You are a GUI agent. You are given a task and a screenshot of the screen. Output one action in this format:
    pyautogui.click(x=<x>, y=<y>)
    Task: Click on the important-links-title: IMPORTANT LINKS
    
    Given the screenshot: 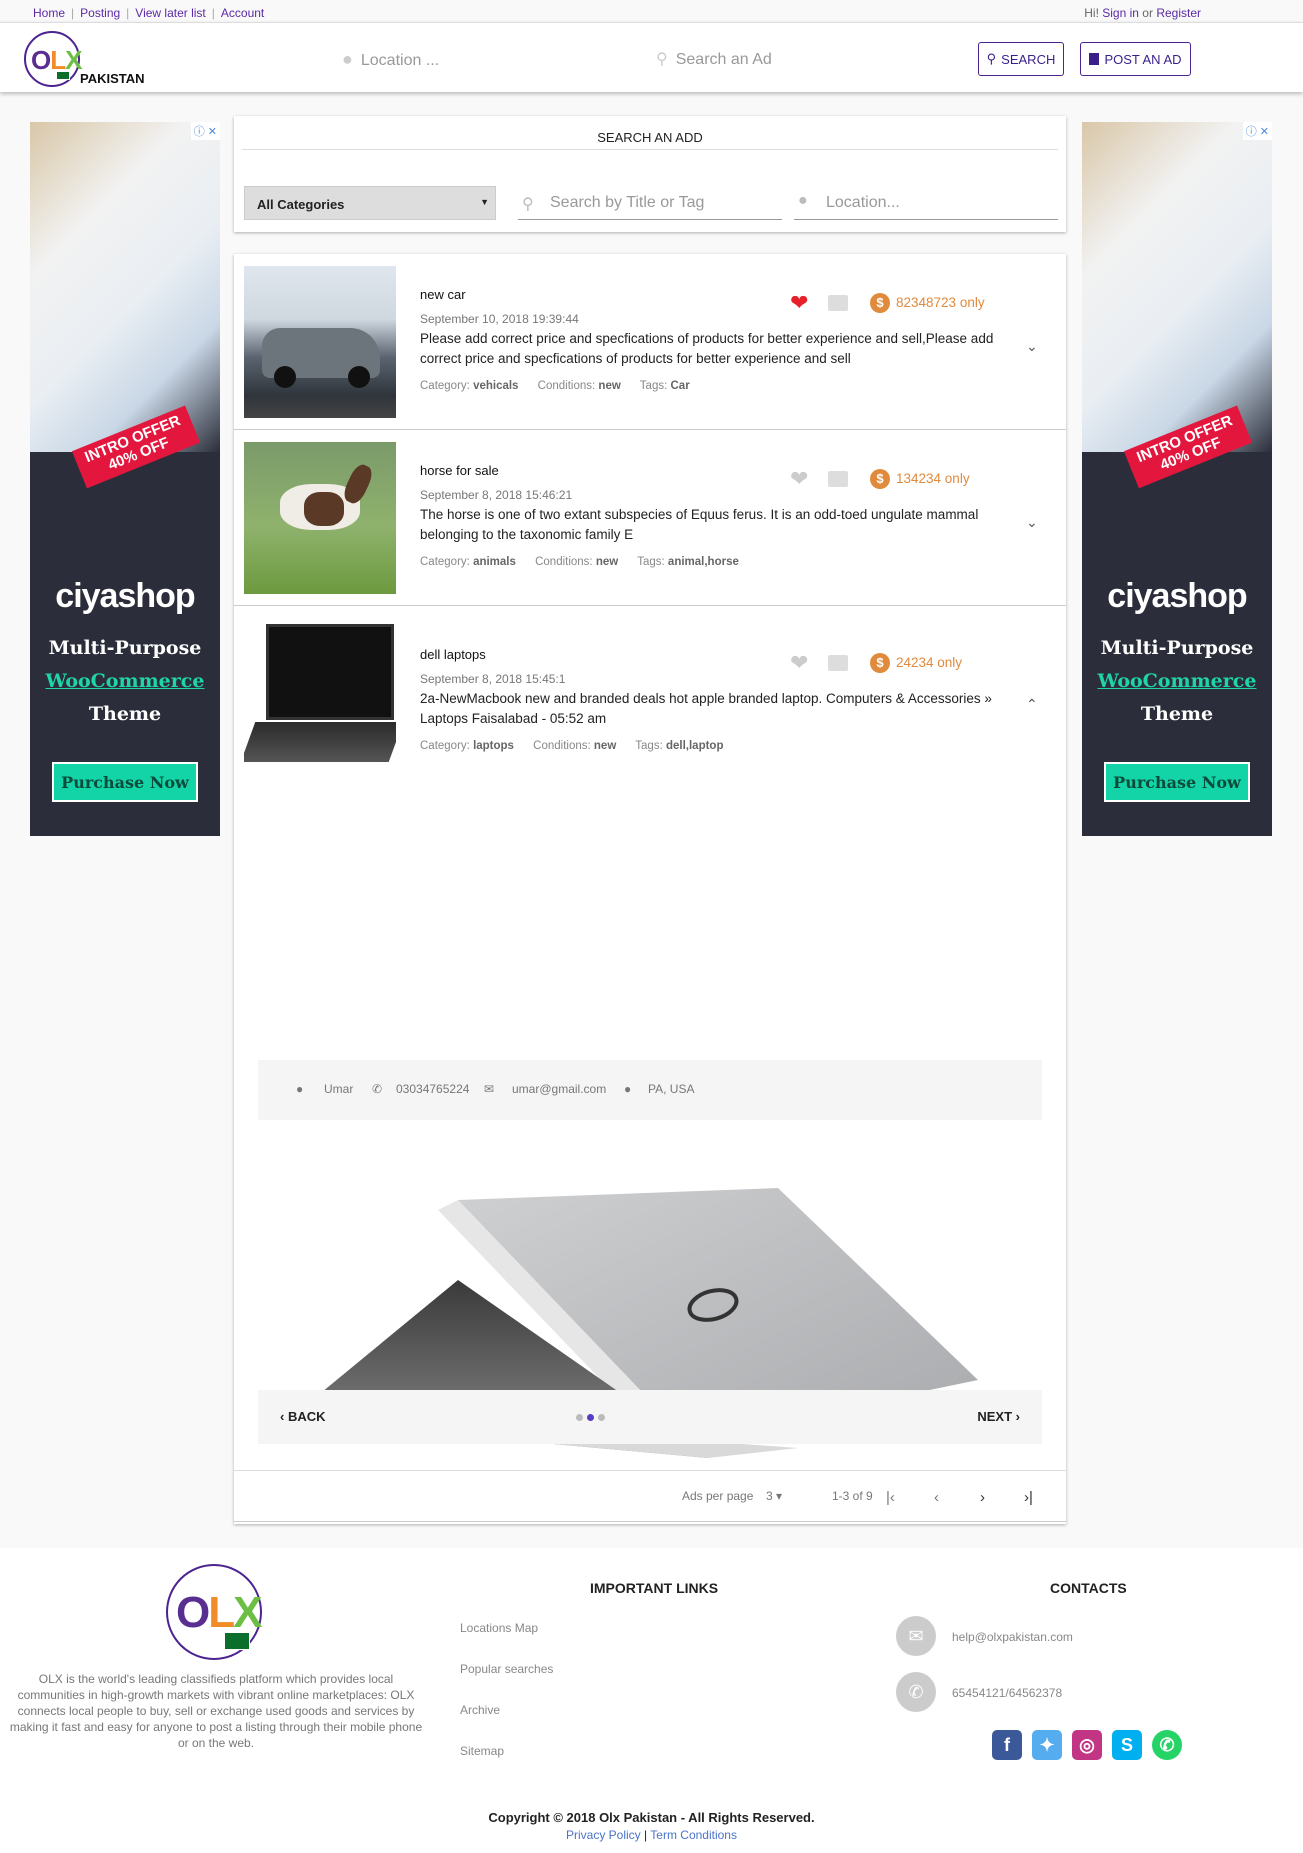 What is the action you would take?
    pyautogui.click(x=654, y=1588)
    